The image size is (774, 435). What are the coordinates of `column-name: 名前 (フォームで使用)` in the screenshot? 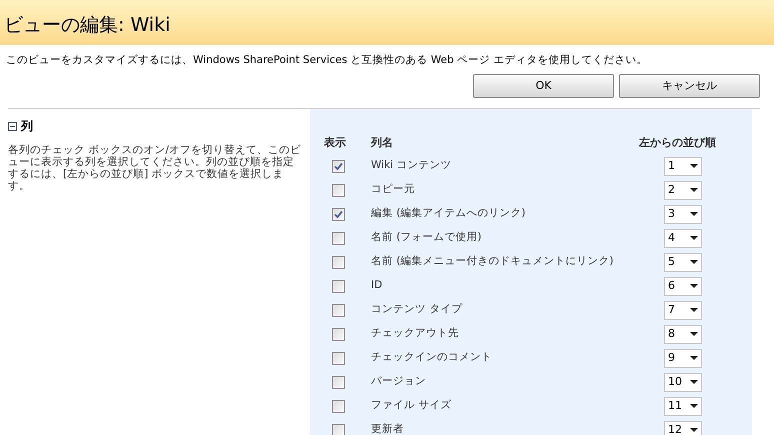 It's located at (427, 238).